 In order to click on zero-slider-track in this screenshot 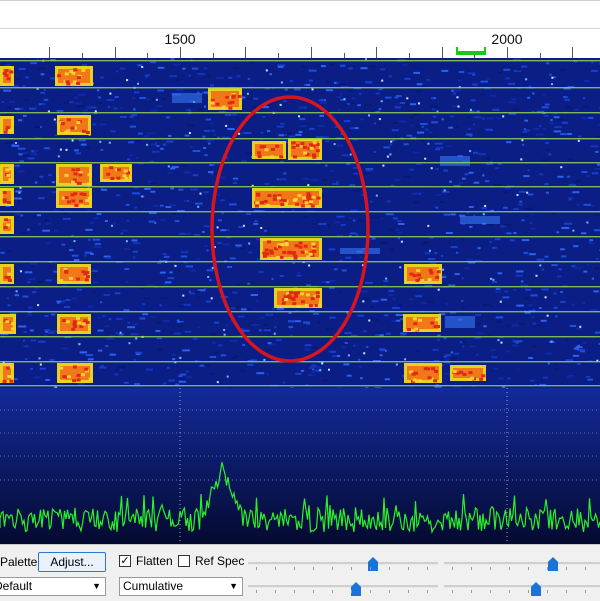, I will do `click(343, 586)`.